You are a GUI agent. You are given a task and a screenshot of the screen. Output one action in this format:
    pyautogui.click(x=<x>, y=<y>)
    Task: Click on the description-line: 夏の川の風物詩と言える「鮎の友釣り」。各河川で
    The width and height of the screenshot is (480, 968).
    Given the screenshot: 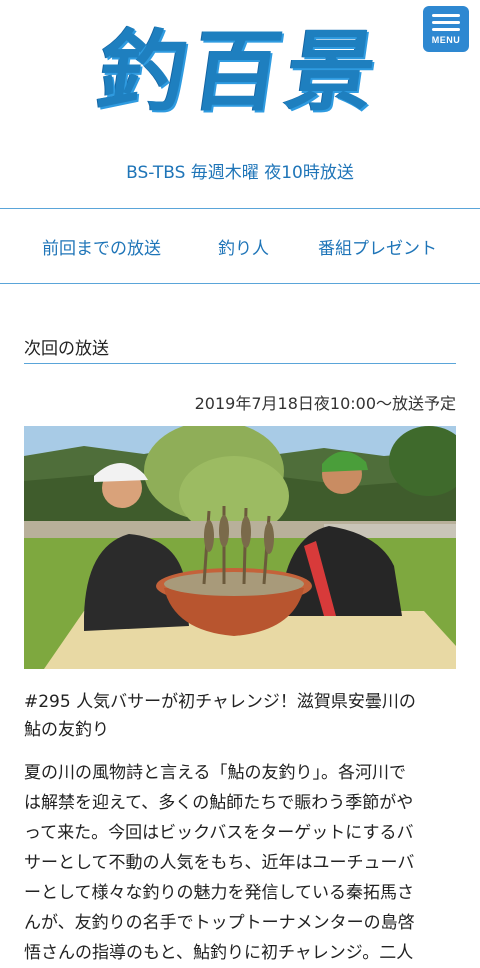 What is the action you would take?
    pyautogui.click(x=215, y=773)
    